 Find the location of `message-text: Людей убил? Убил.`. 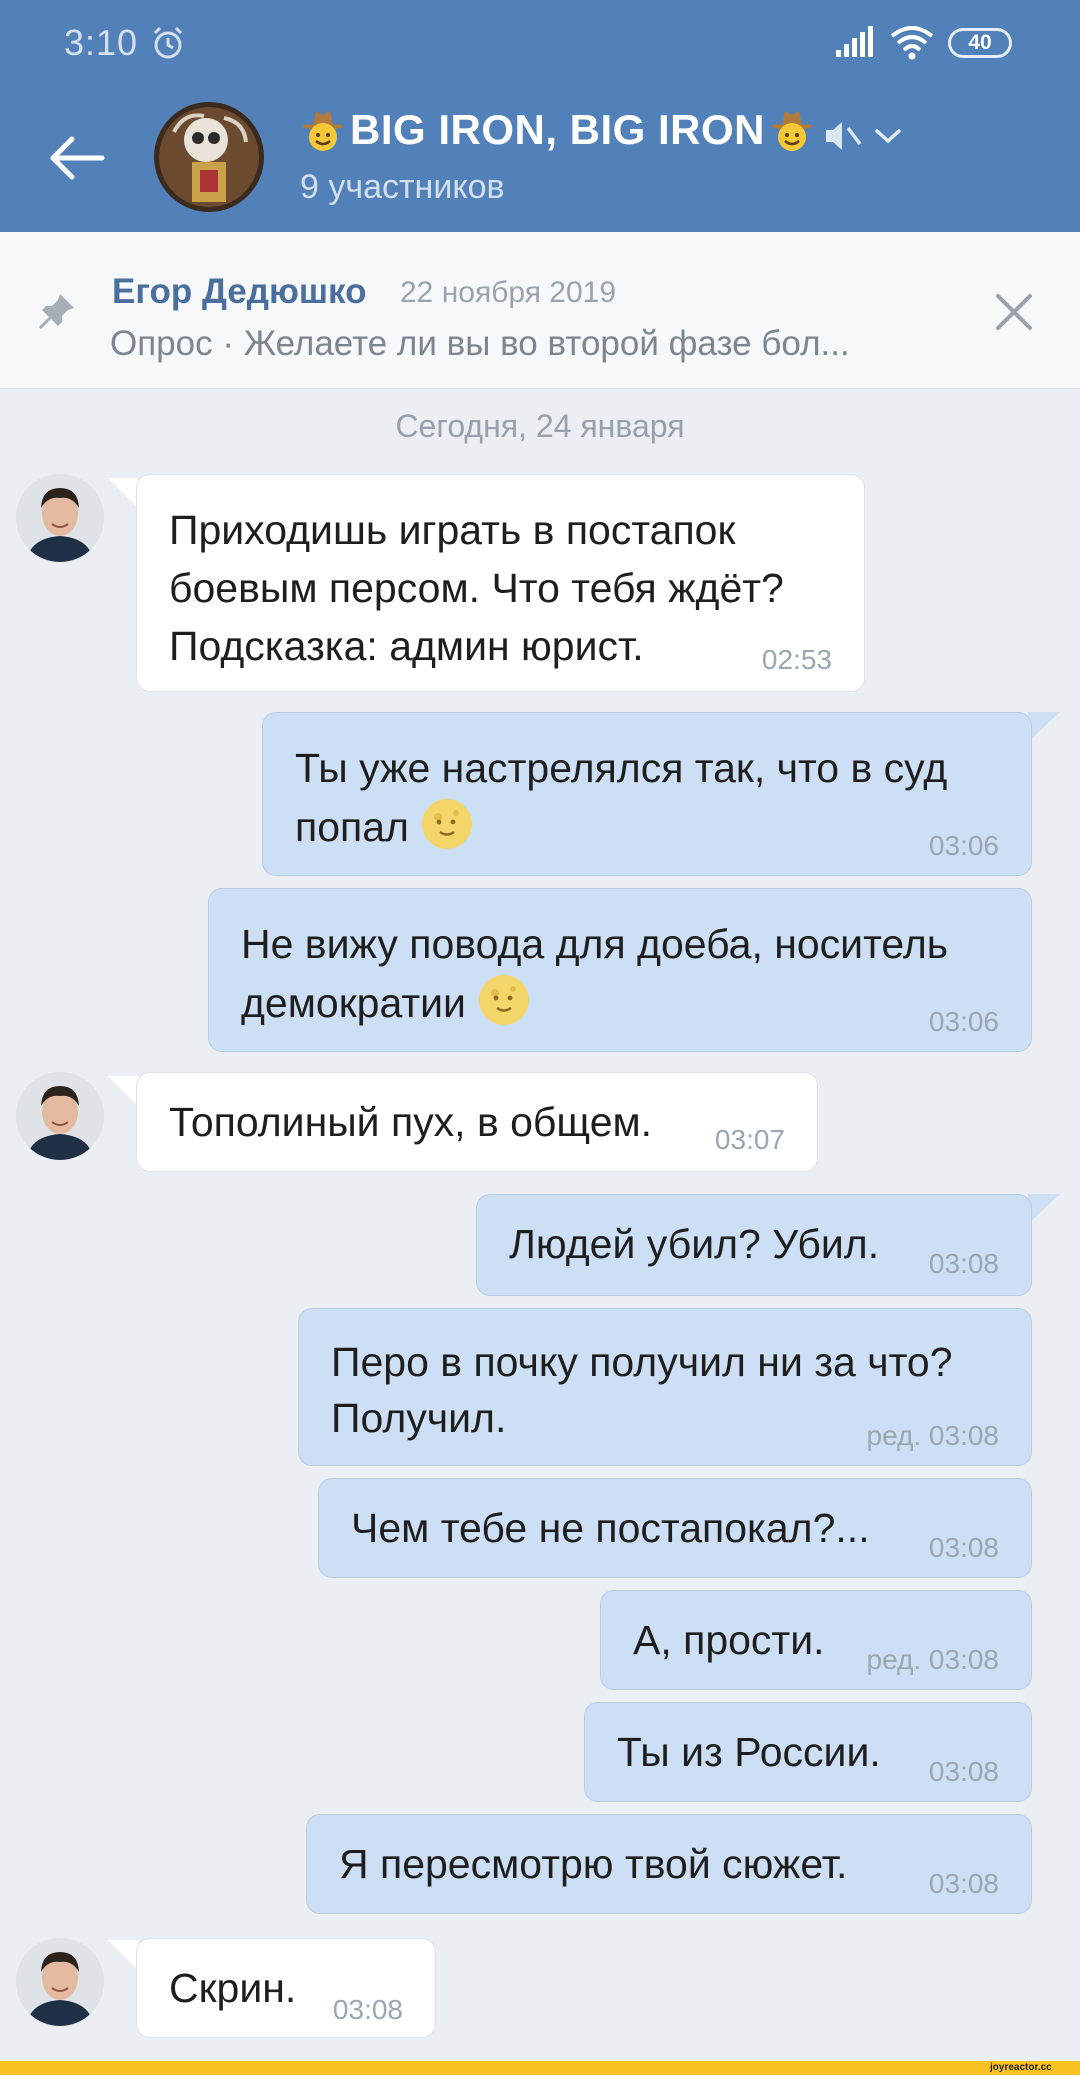

message-text: Людей убил? Убил. is located at coordinates (694, 1244).